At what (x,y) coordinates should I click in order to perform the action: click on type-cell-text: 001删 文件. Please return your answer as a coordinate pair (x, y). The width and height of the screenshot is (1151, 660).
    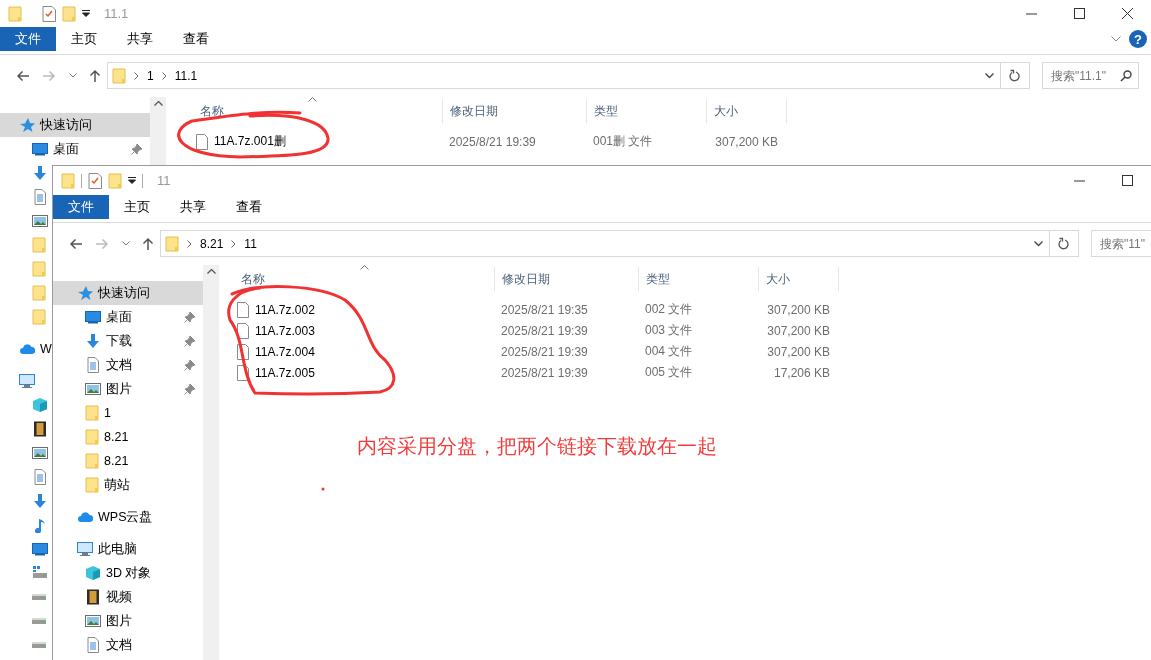
    Looking at the image, I should click on (623, 141).